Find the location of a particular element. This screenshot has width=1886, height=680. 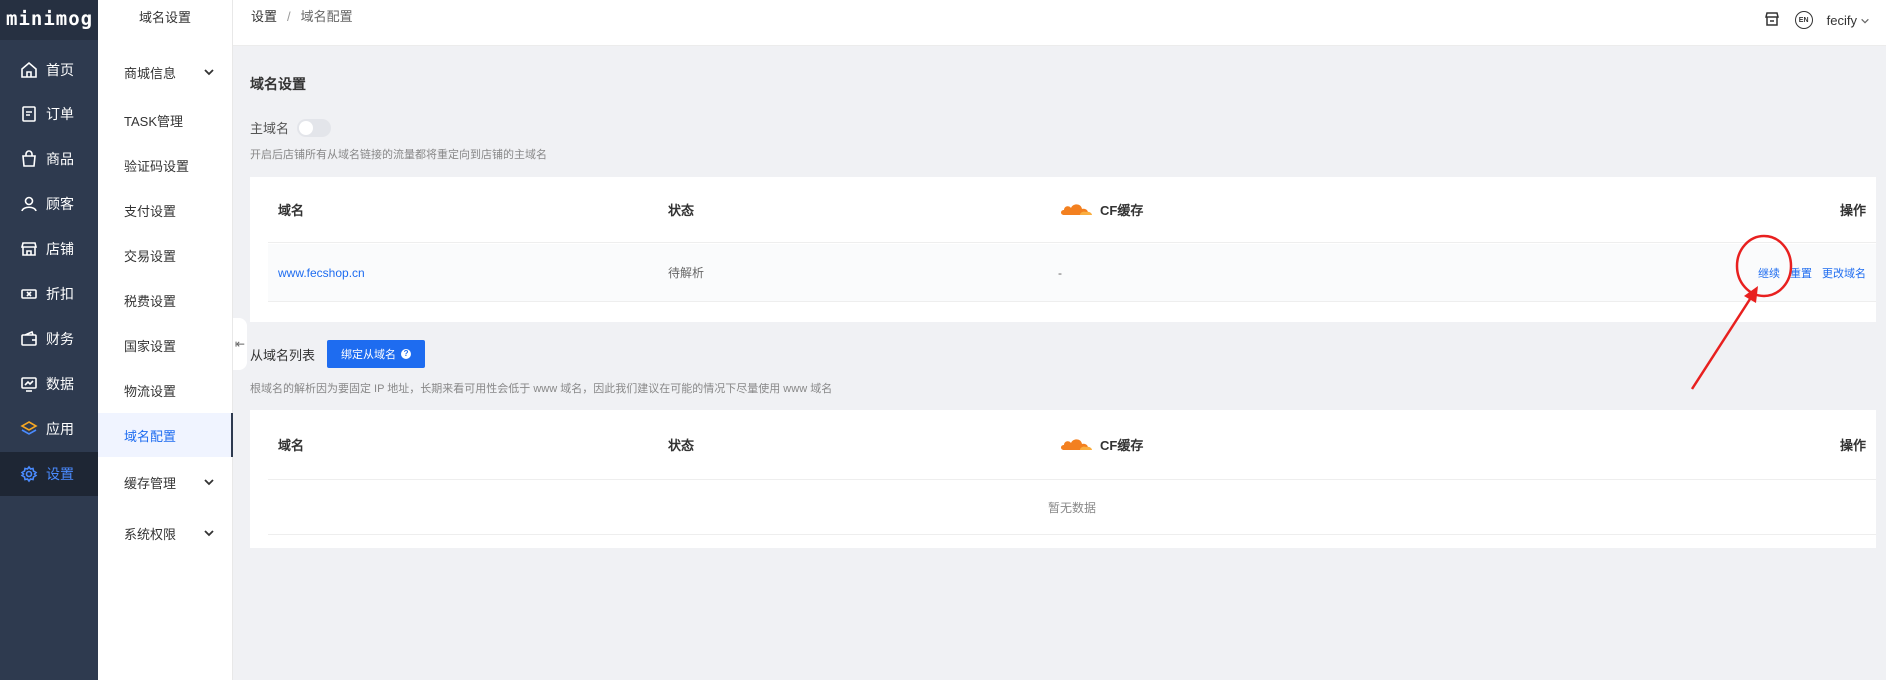

ticket-icon is located at coordinates (29, 294).